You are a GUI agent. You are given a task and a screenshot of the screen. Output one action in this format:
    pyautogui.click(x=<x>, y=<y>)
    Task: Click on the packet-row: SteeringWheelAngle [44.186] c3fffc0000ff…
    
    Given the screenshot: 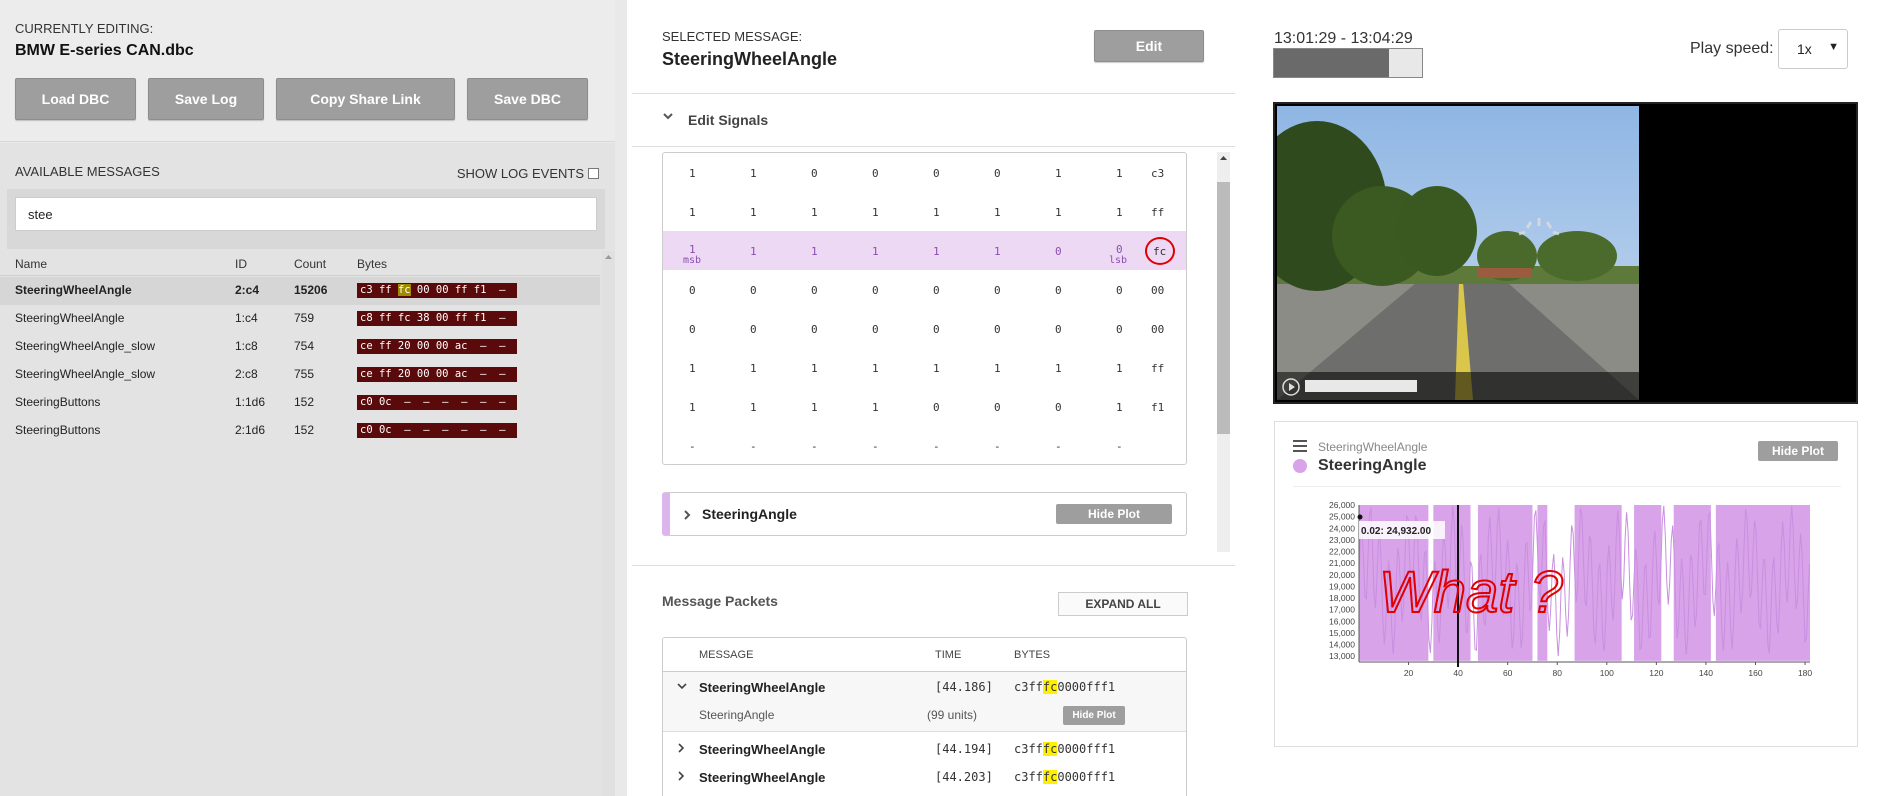 What is the action you would take?
    pyautogui.click(x=924, y=686)
    